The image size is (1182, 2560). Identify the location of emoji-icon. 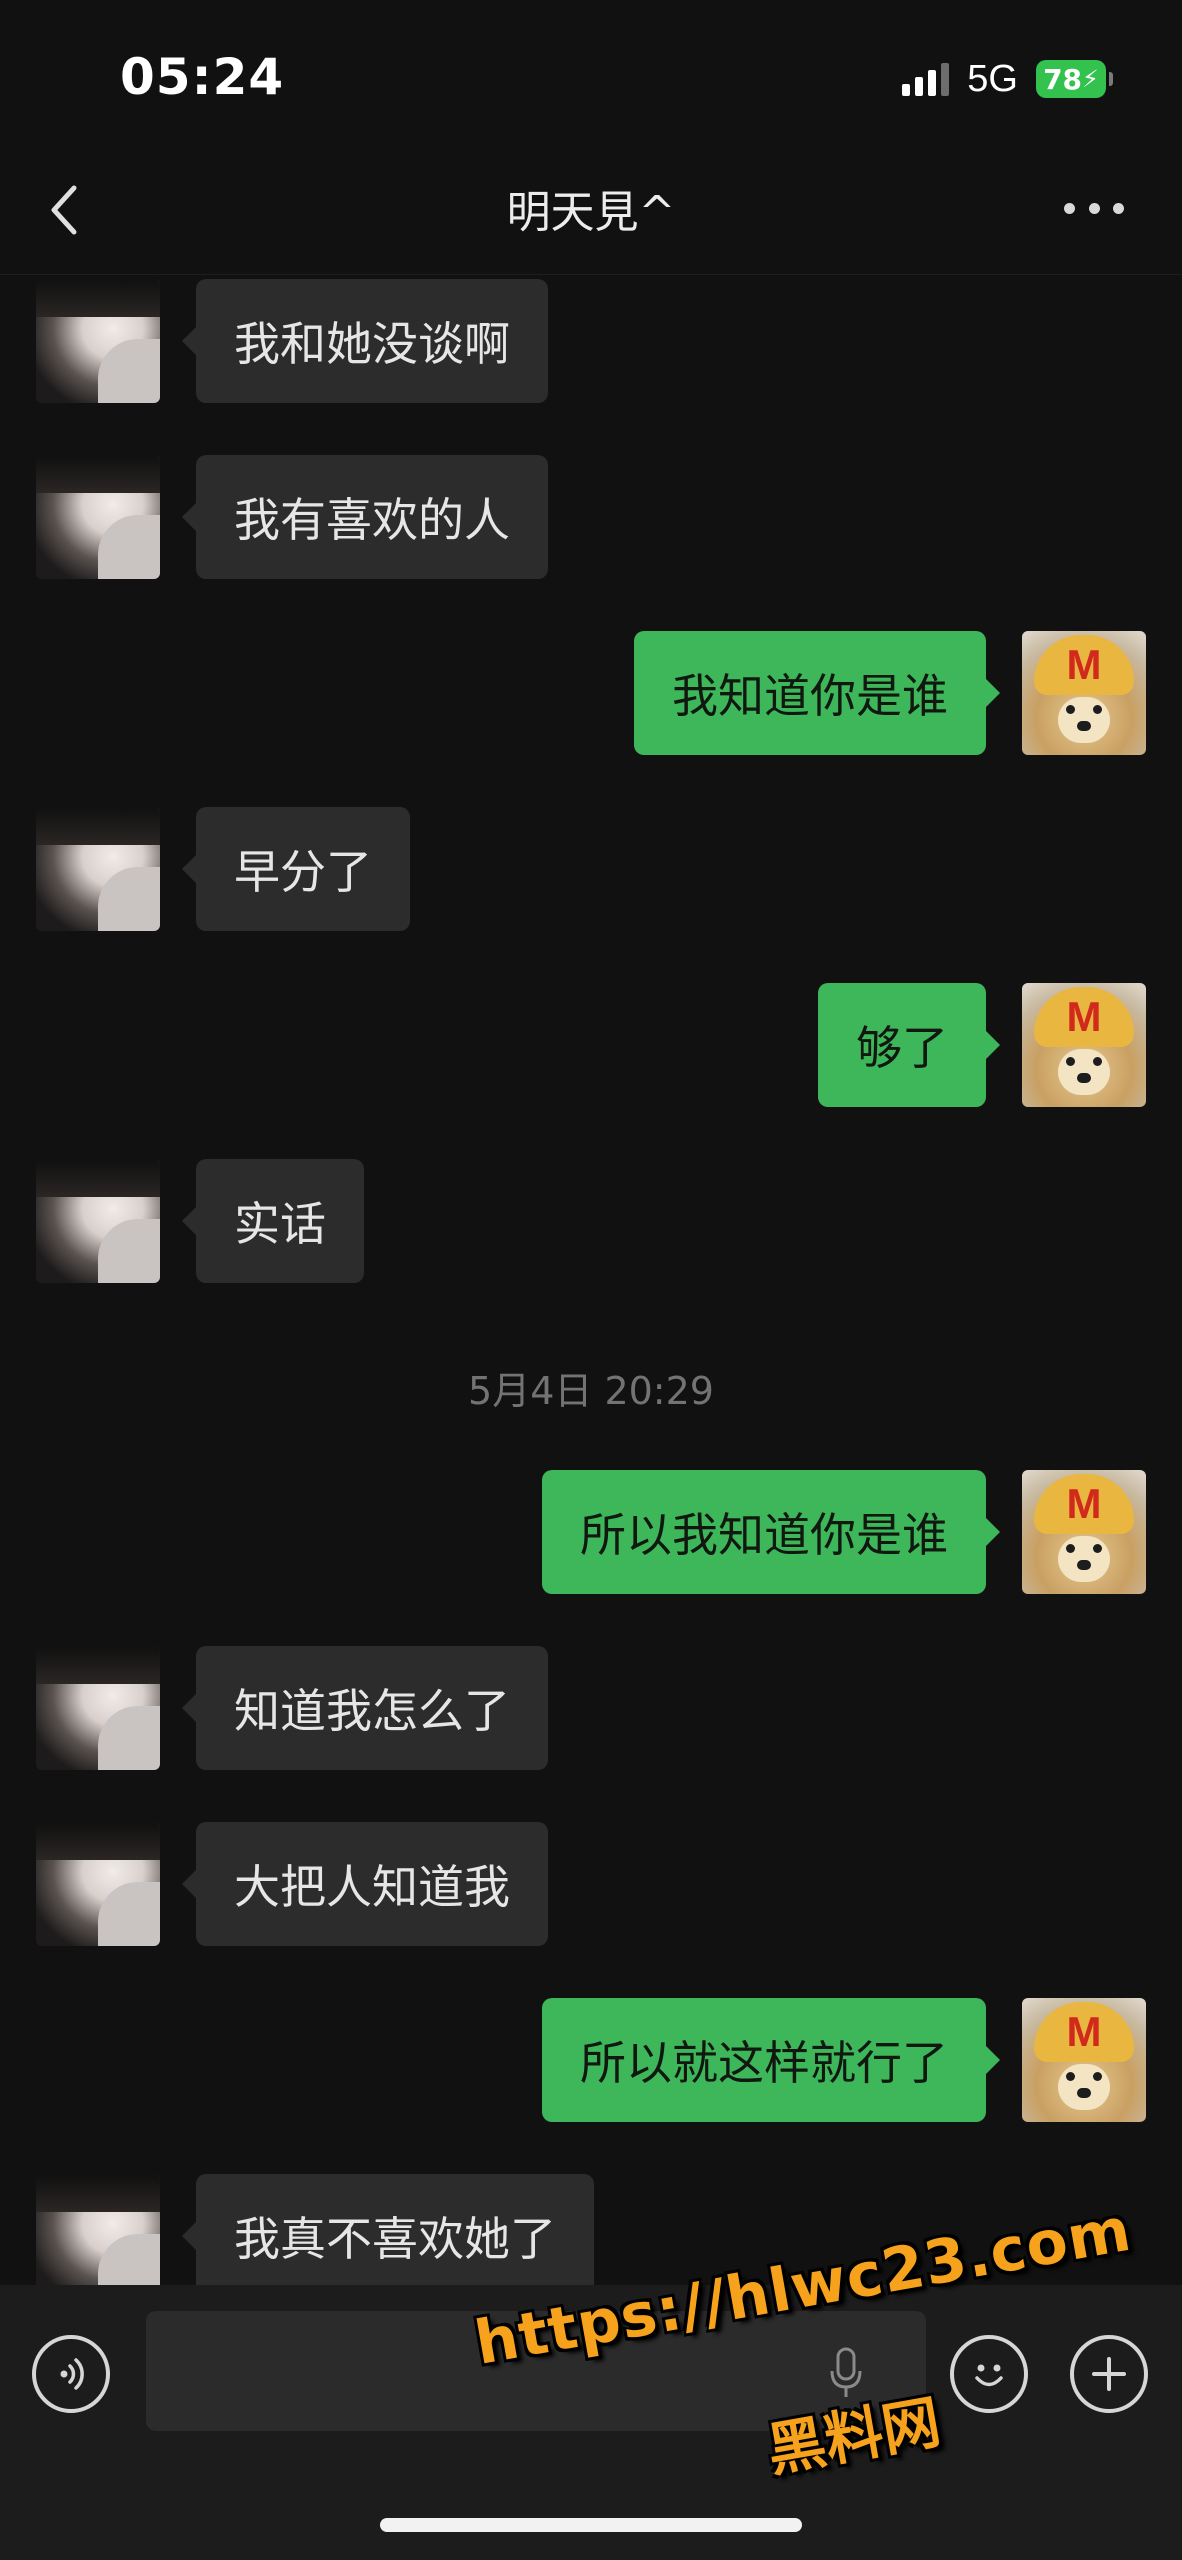
(989, 2375).